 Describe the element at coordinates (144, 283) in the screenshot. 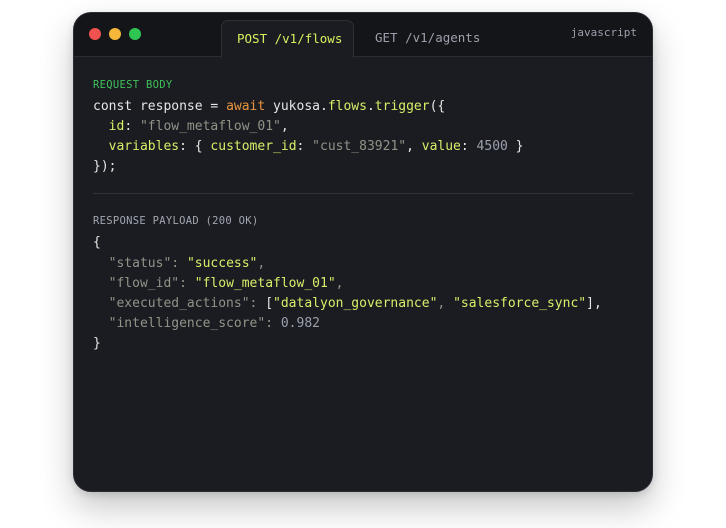

I see `json-key: "flow_id"` at that location.